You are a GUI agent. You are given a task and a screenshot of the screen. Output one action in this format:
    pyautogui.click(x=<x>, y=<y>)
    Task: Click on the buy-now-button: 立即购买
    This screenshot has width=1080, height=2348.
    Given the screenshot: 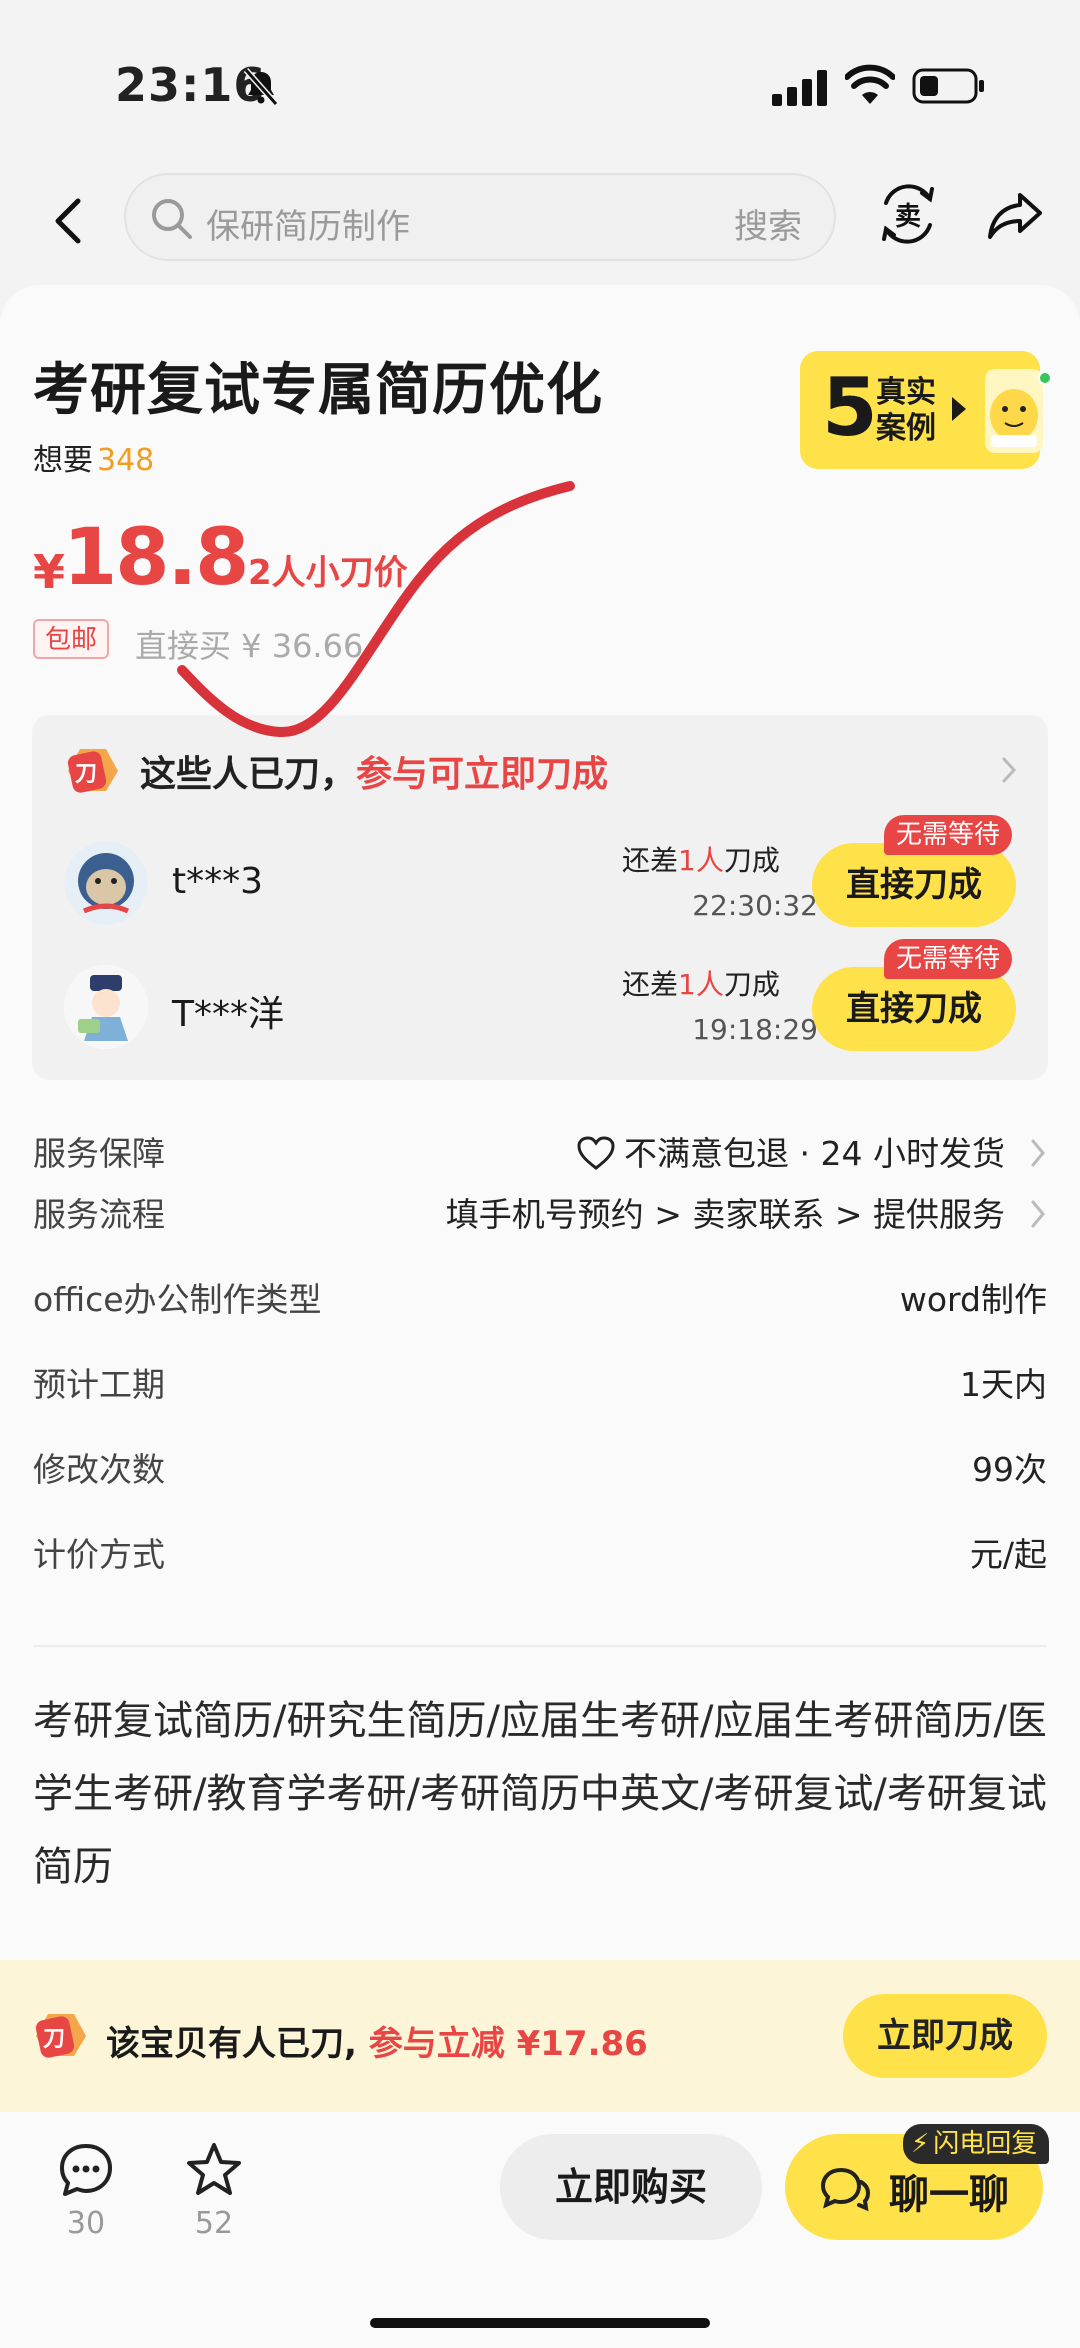 What is the action you would take?
    pyautogui.click(x=631, y=2187)
    